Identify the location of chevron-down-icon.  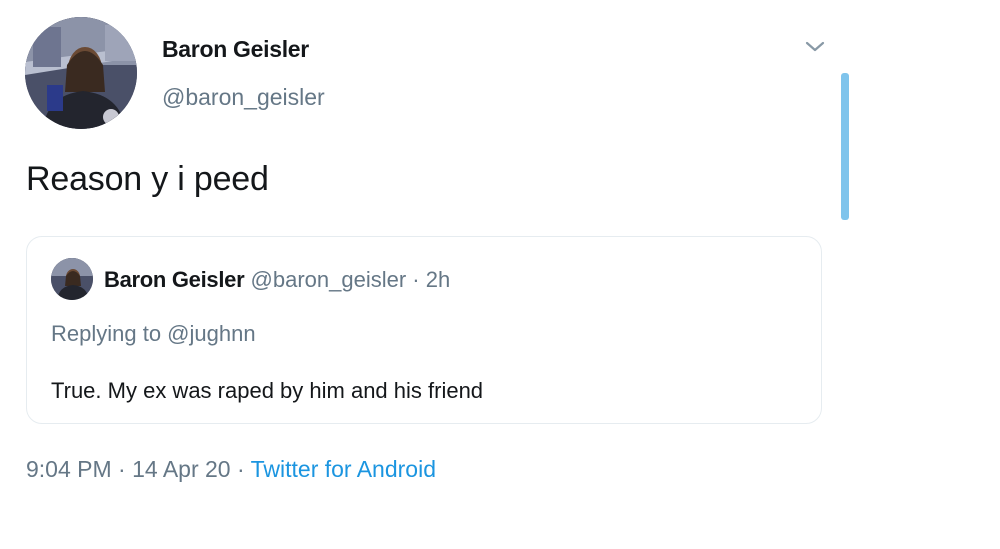
(815, 47).